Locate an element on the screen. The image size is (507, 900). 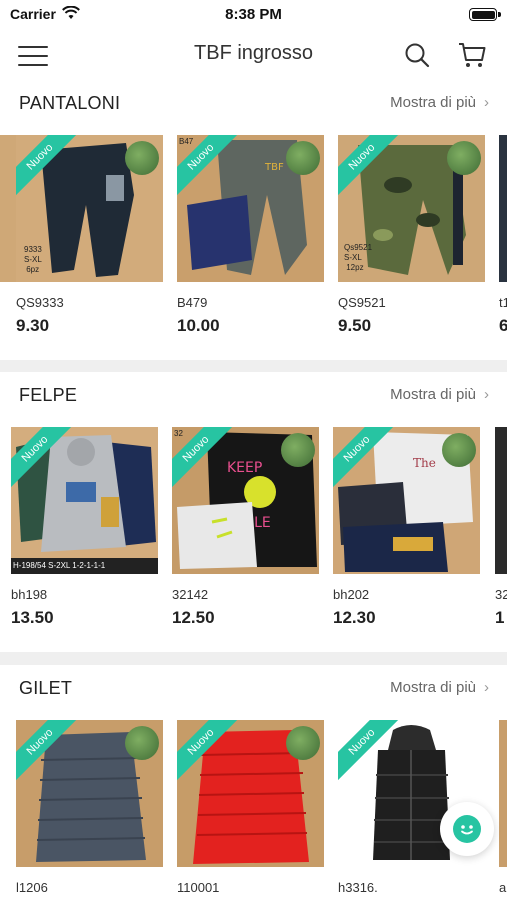
product-sku: B479 is located at coordinates (192, 302).